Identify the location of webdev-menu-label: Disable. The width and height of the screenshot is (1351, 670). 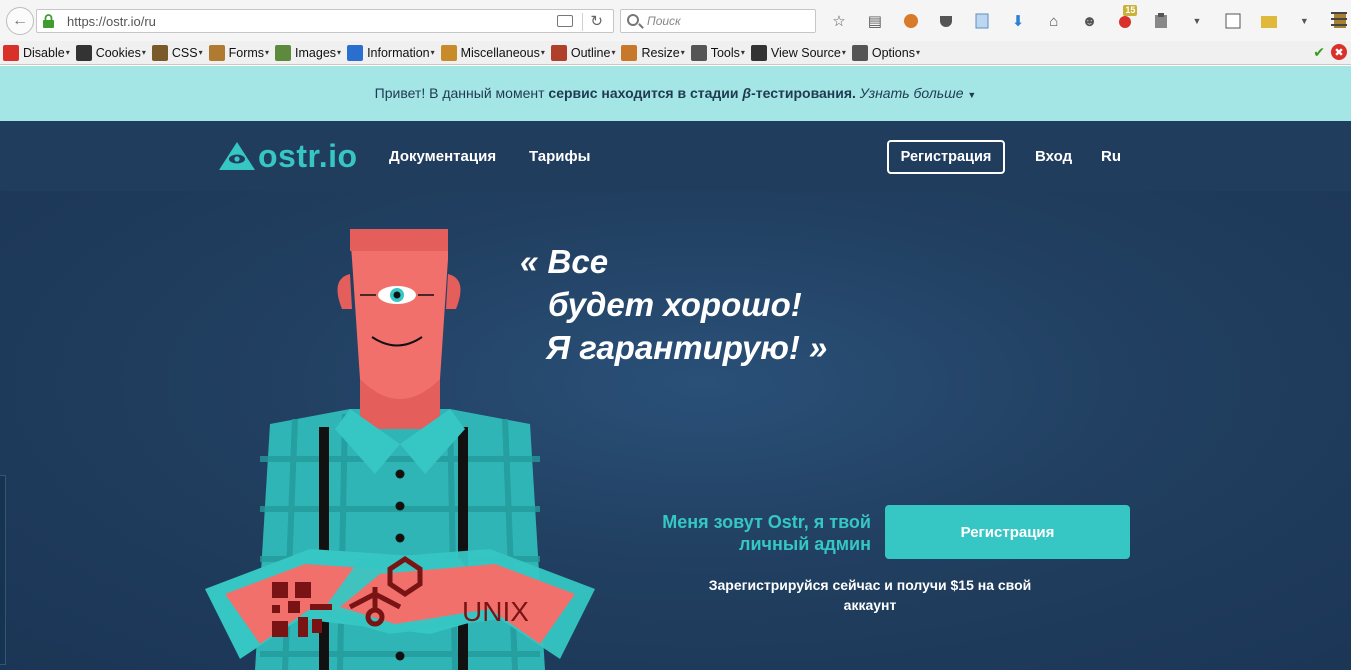
(44, 52).